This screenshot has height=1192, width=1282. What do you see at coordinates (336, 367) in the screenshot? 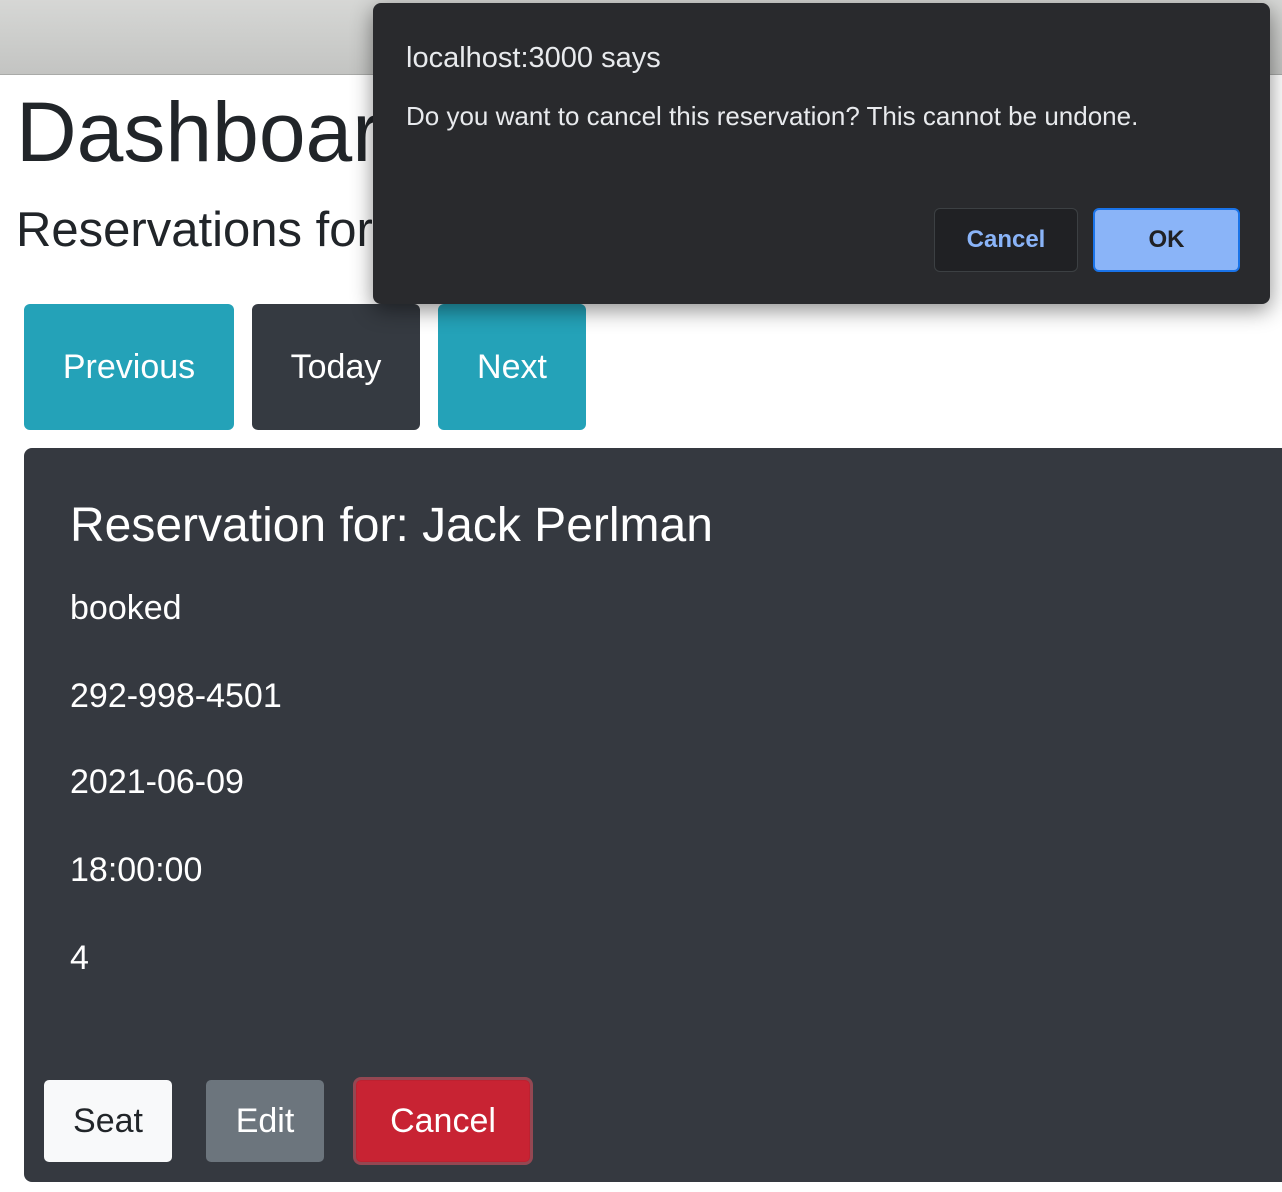
I see `today-button: Today` at bounding box center [336, 367].